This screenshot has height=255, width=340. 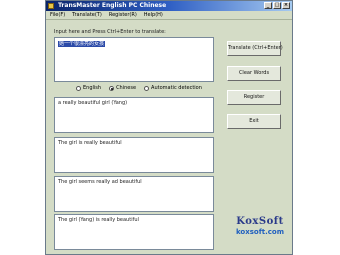 I want to click on minimize-button: _, so click(x=268, y=5).